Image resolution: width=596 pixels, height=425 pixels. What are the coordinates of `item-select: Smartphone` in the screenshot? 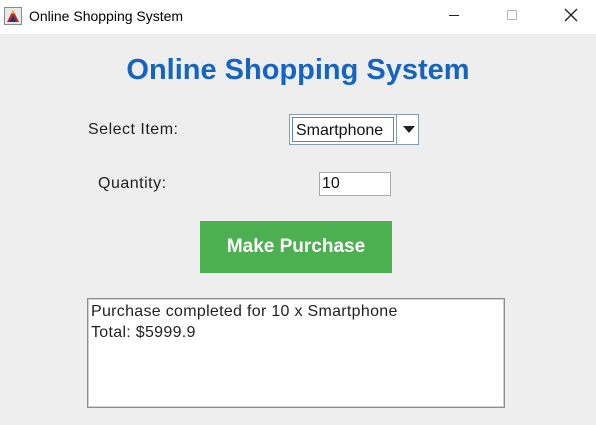 It's located at (354, 129).